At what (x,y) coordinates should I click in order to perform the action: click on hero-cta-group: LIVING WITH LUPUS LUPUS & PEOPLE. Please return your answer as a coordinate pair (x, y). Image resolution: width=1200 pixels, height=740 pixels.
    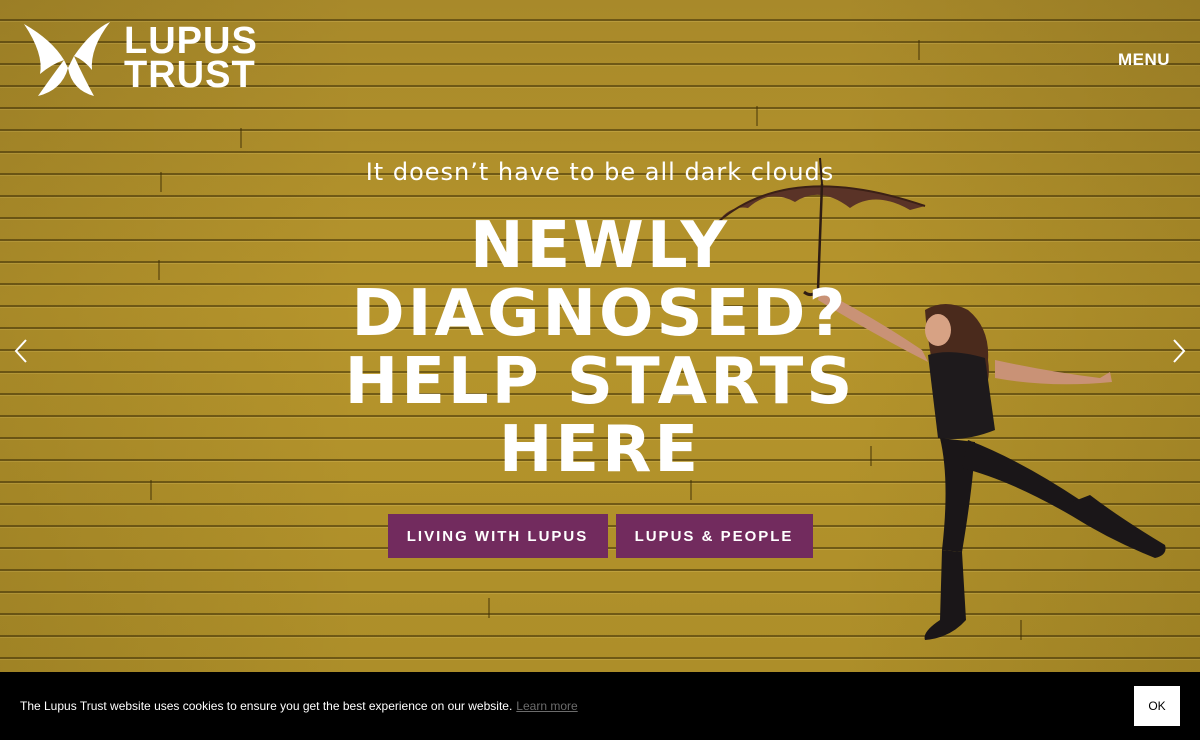
    Looking at the image, I should click on (600, 536).